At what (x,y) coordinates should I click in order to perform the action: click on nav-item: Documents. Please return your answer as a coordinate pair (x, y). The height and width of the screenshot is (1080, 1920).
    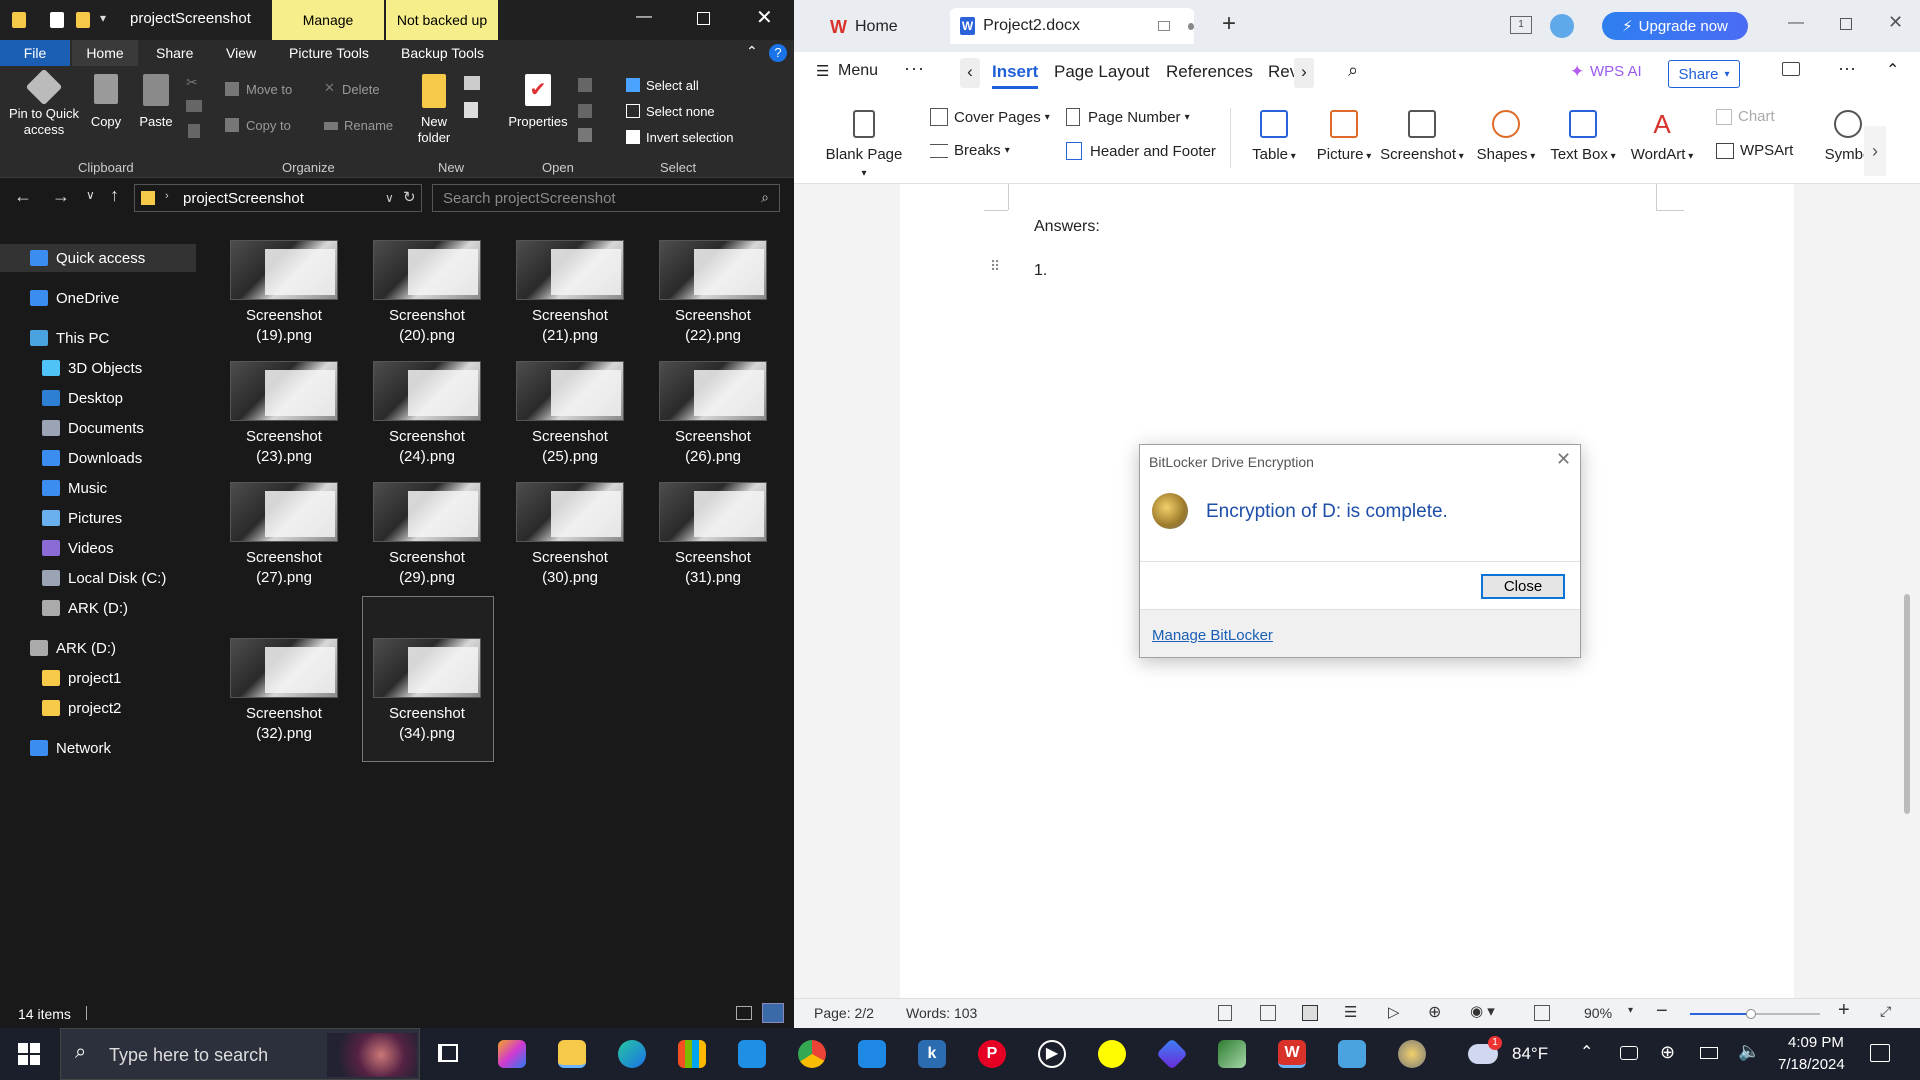
    Looking at the image, I should click on (97, 428).